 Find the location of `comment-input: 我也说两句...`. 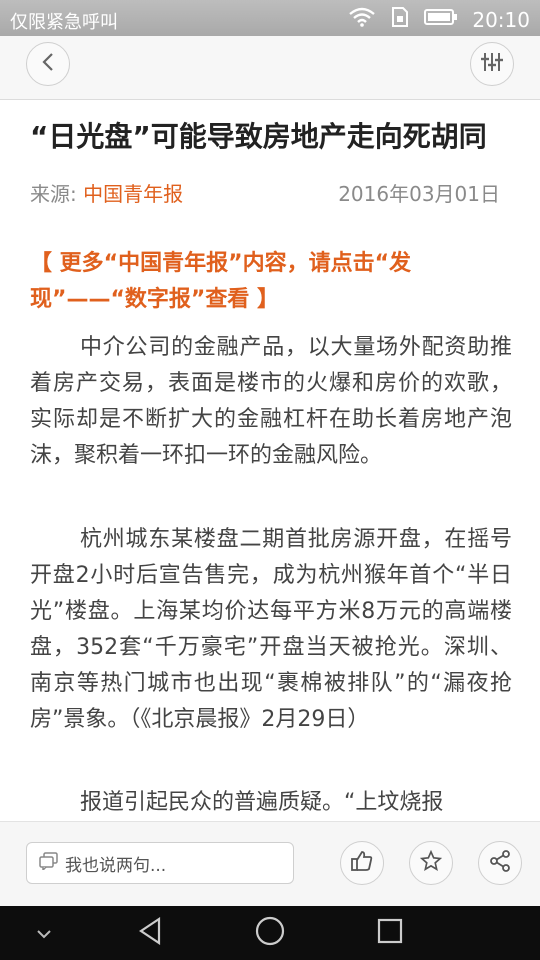

comment-input: 我也说两句... is located at coordinates (160, 863).